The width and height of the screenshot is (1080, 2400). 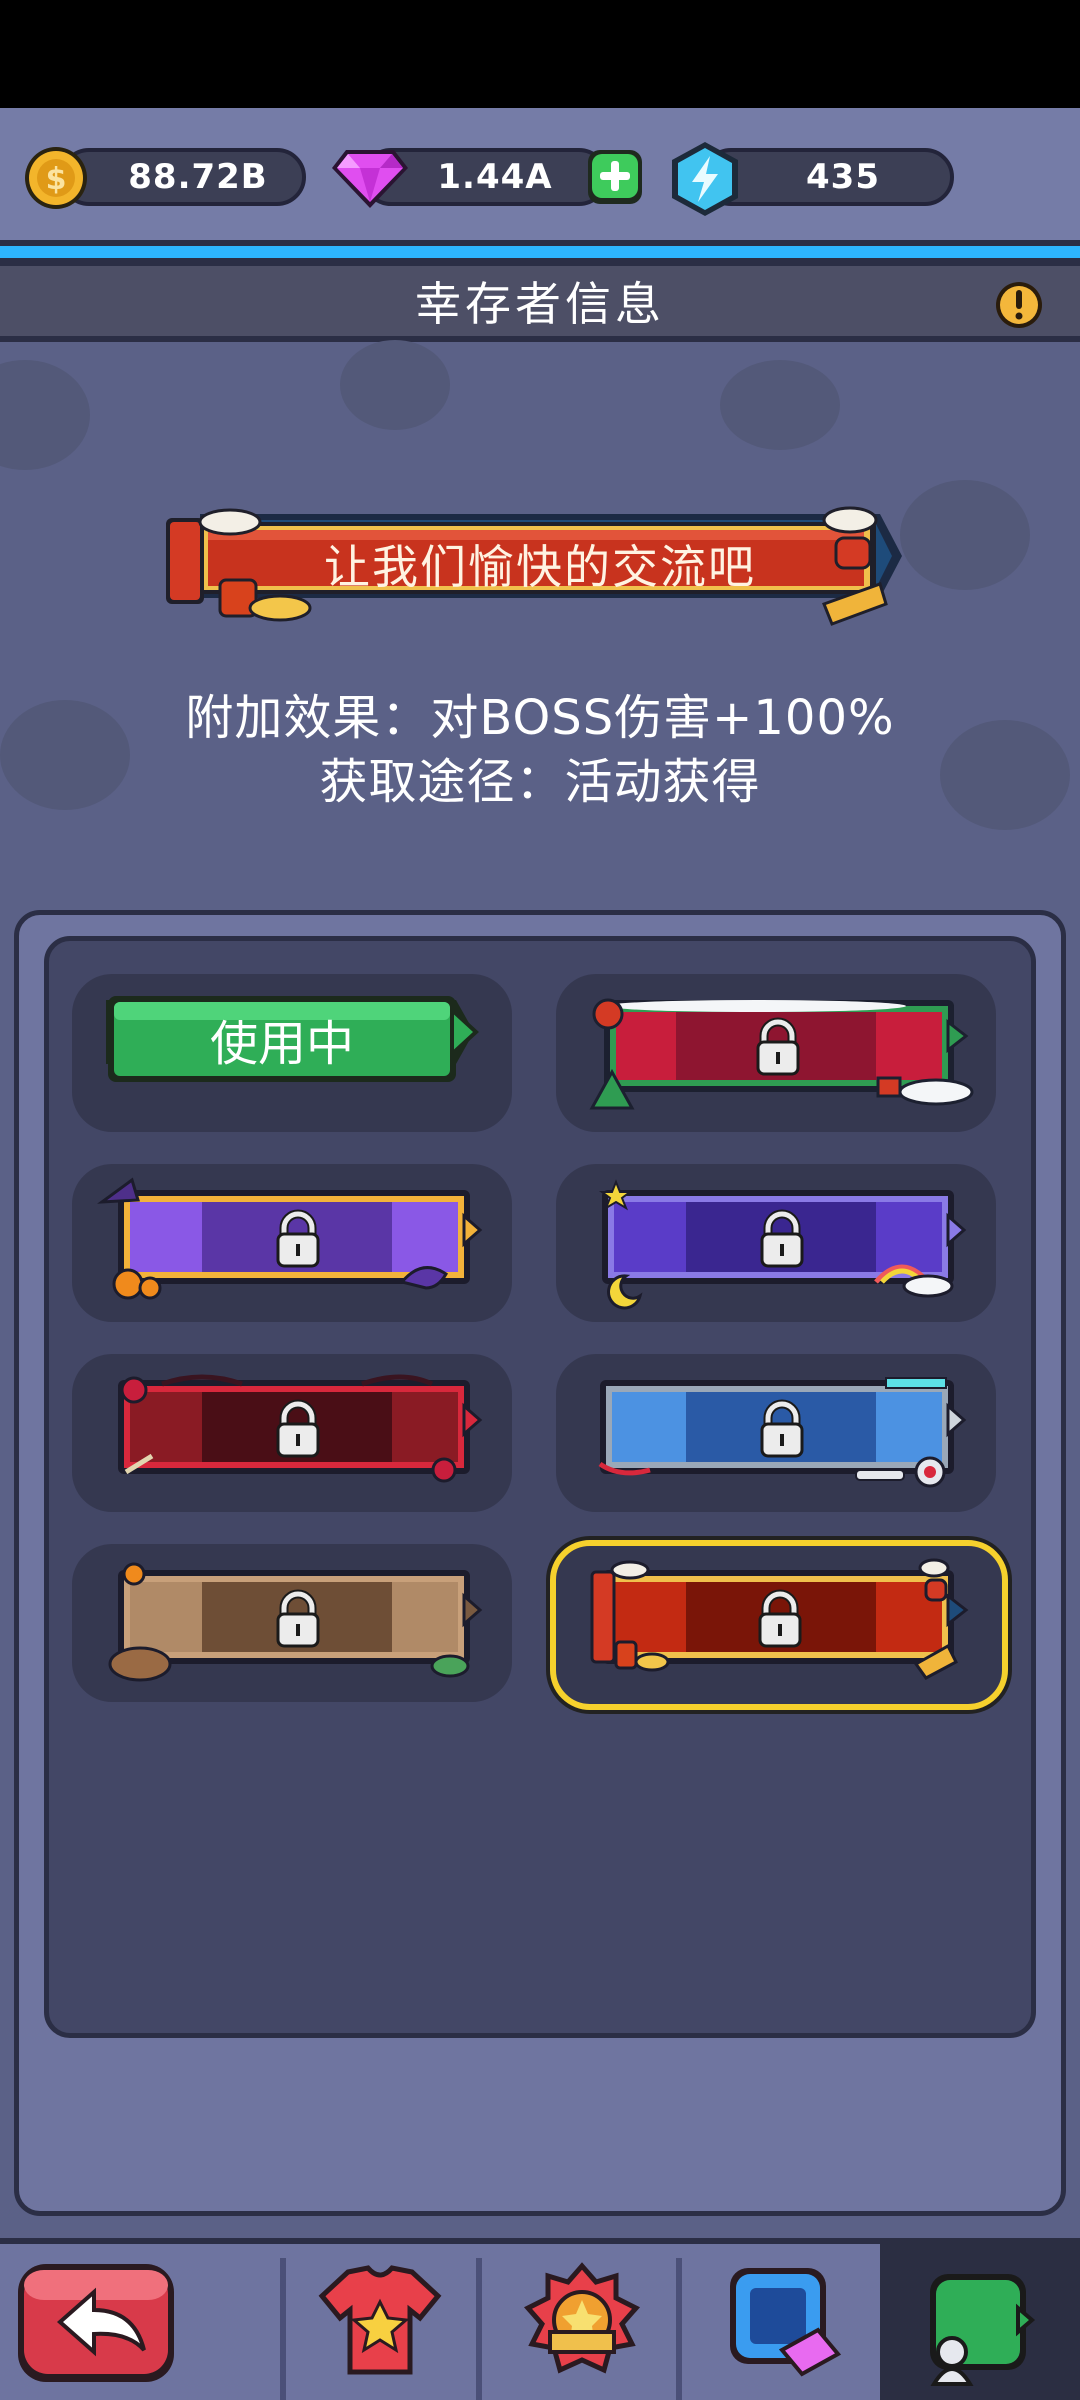 I want to click on frame-slot-rose, so click(x=292, y=1433).